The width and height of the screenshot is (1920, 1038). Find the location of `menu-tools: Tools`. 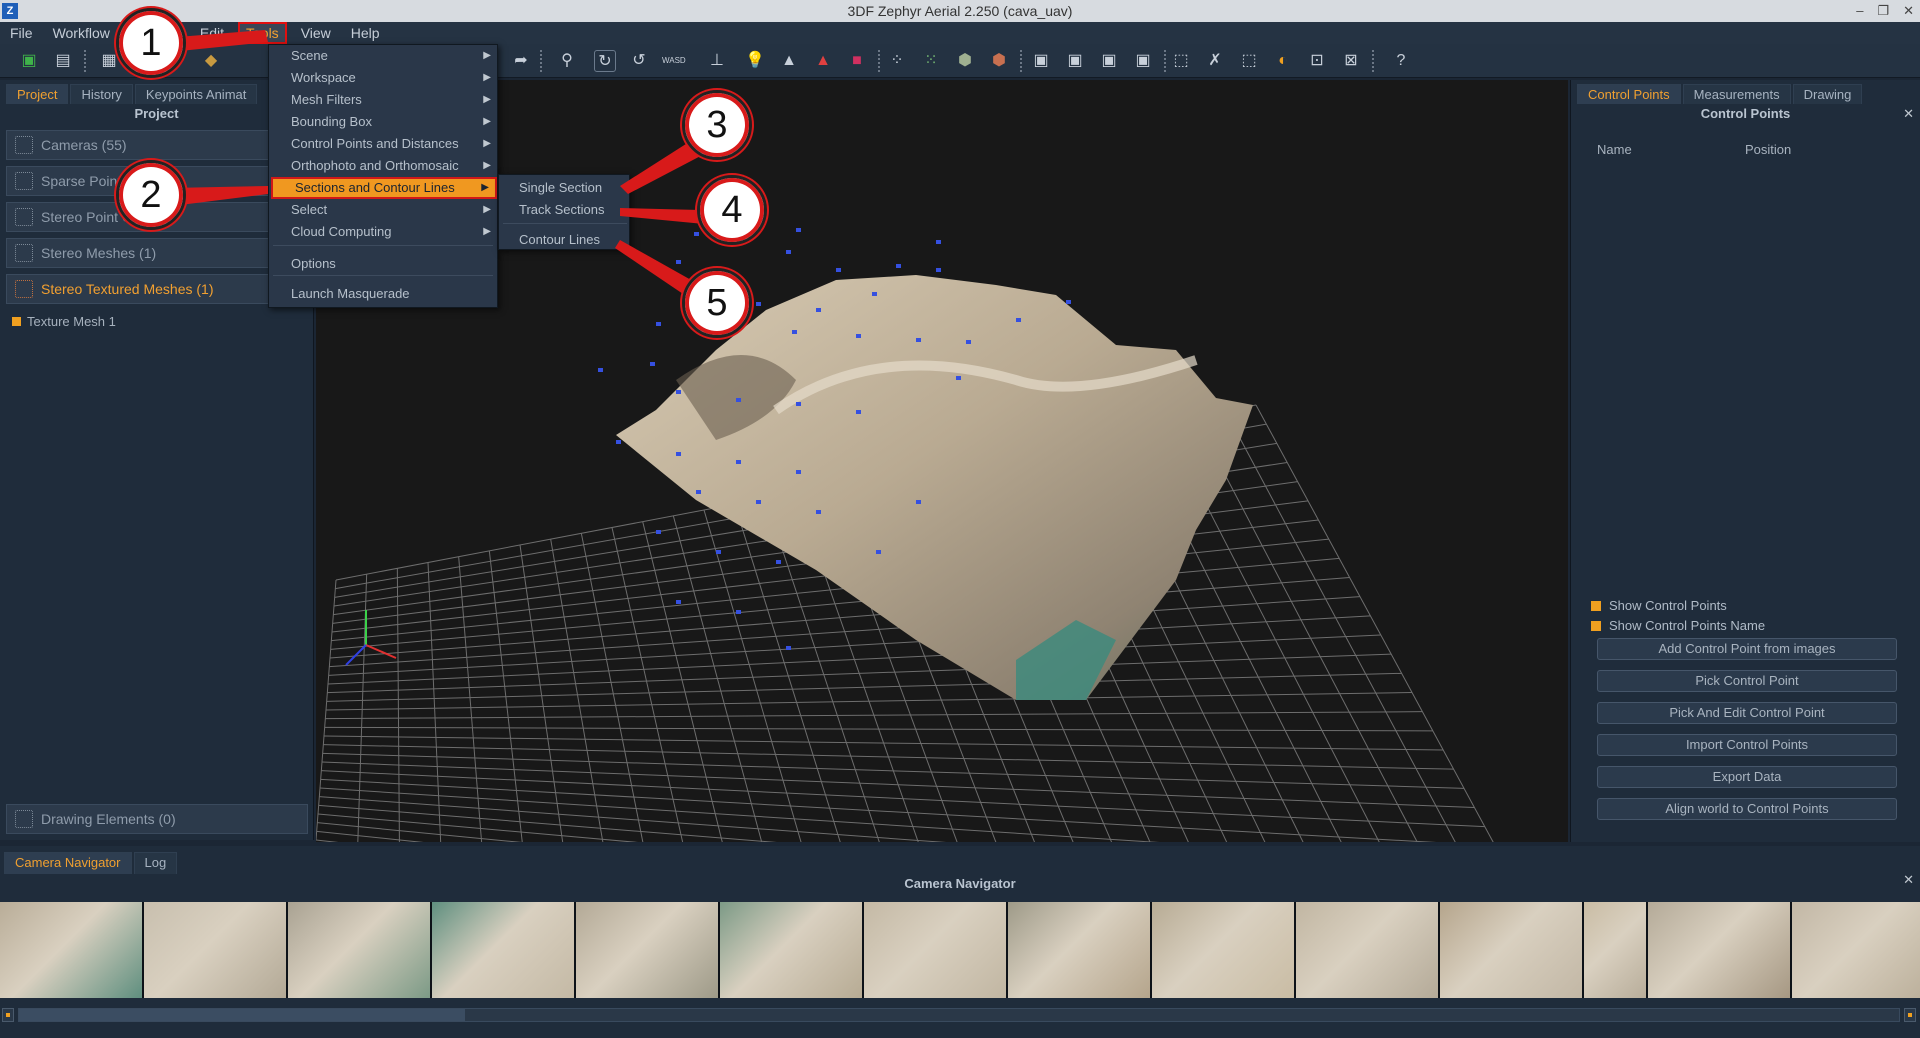

menu-tools: Tools is located at coordinates (262, 33).